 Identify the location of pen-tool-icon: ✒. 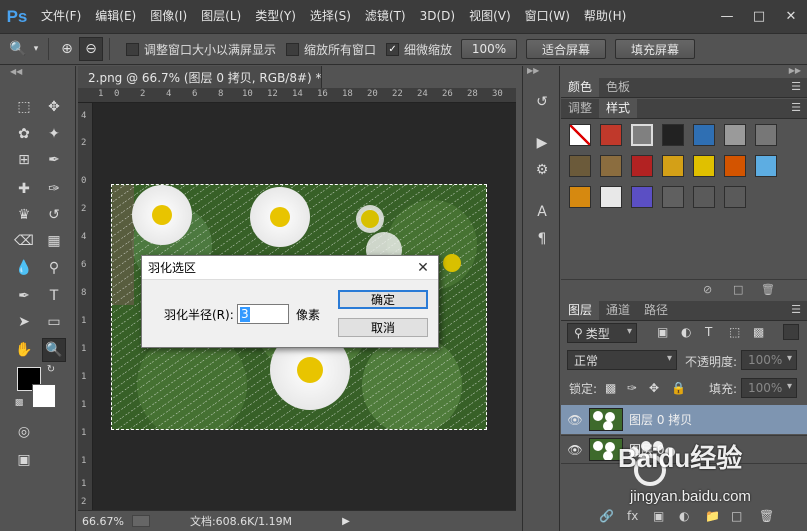
(24, 296).